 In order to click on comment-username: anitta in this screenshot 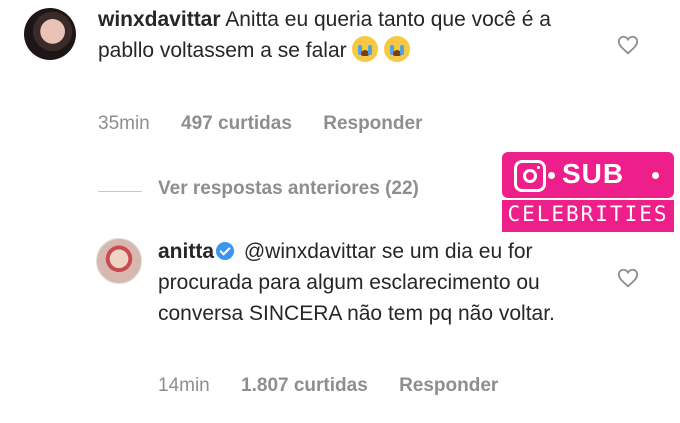, I will do `click(186, 251)`.